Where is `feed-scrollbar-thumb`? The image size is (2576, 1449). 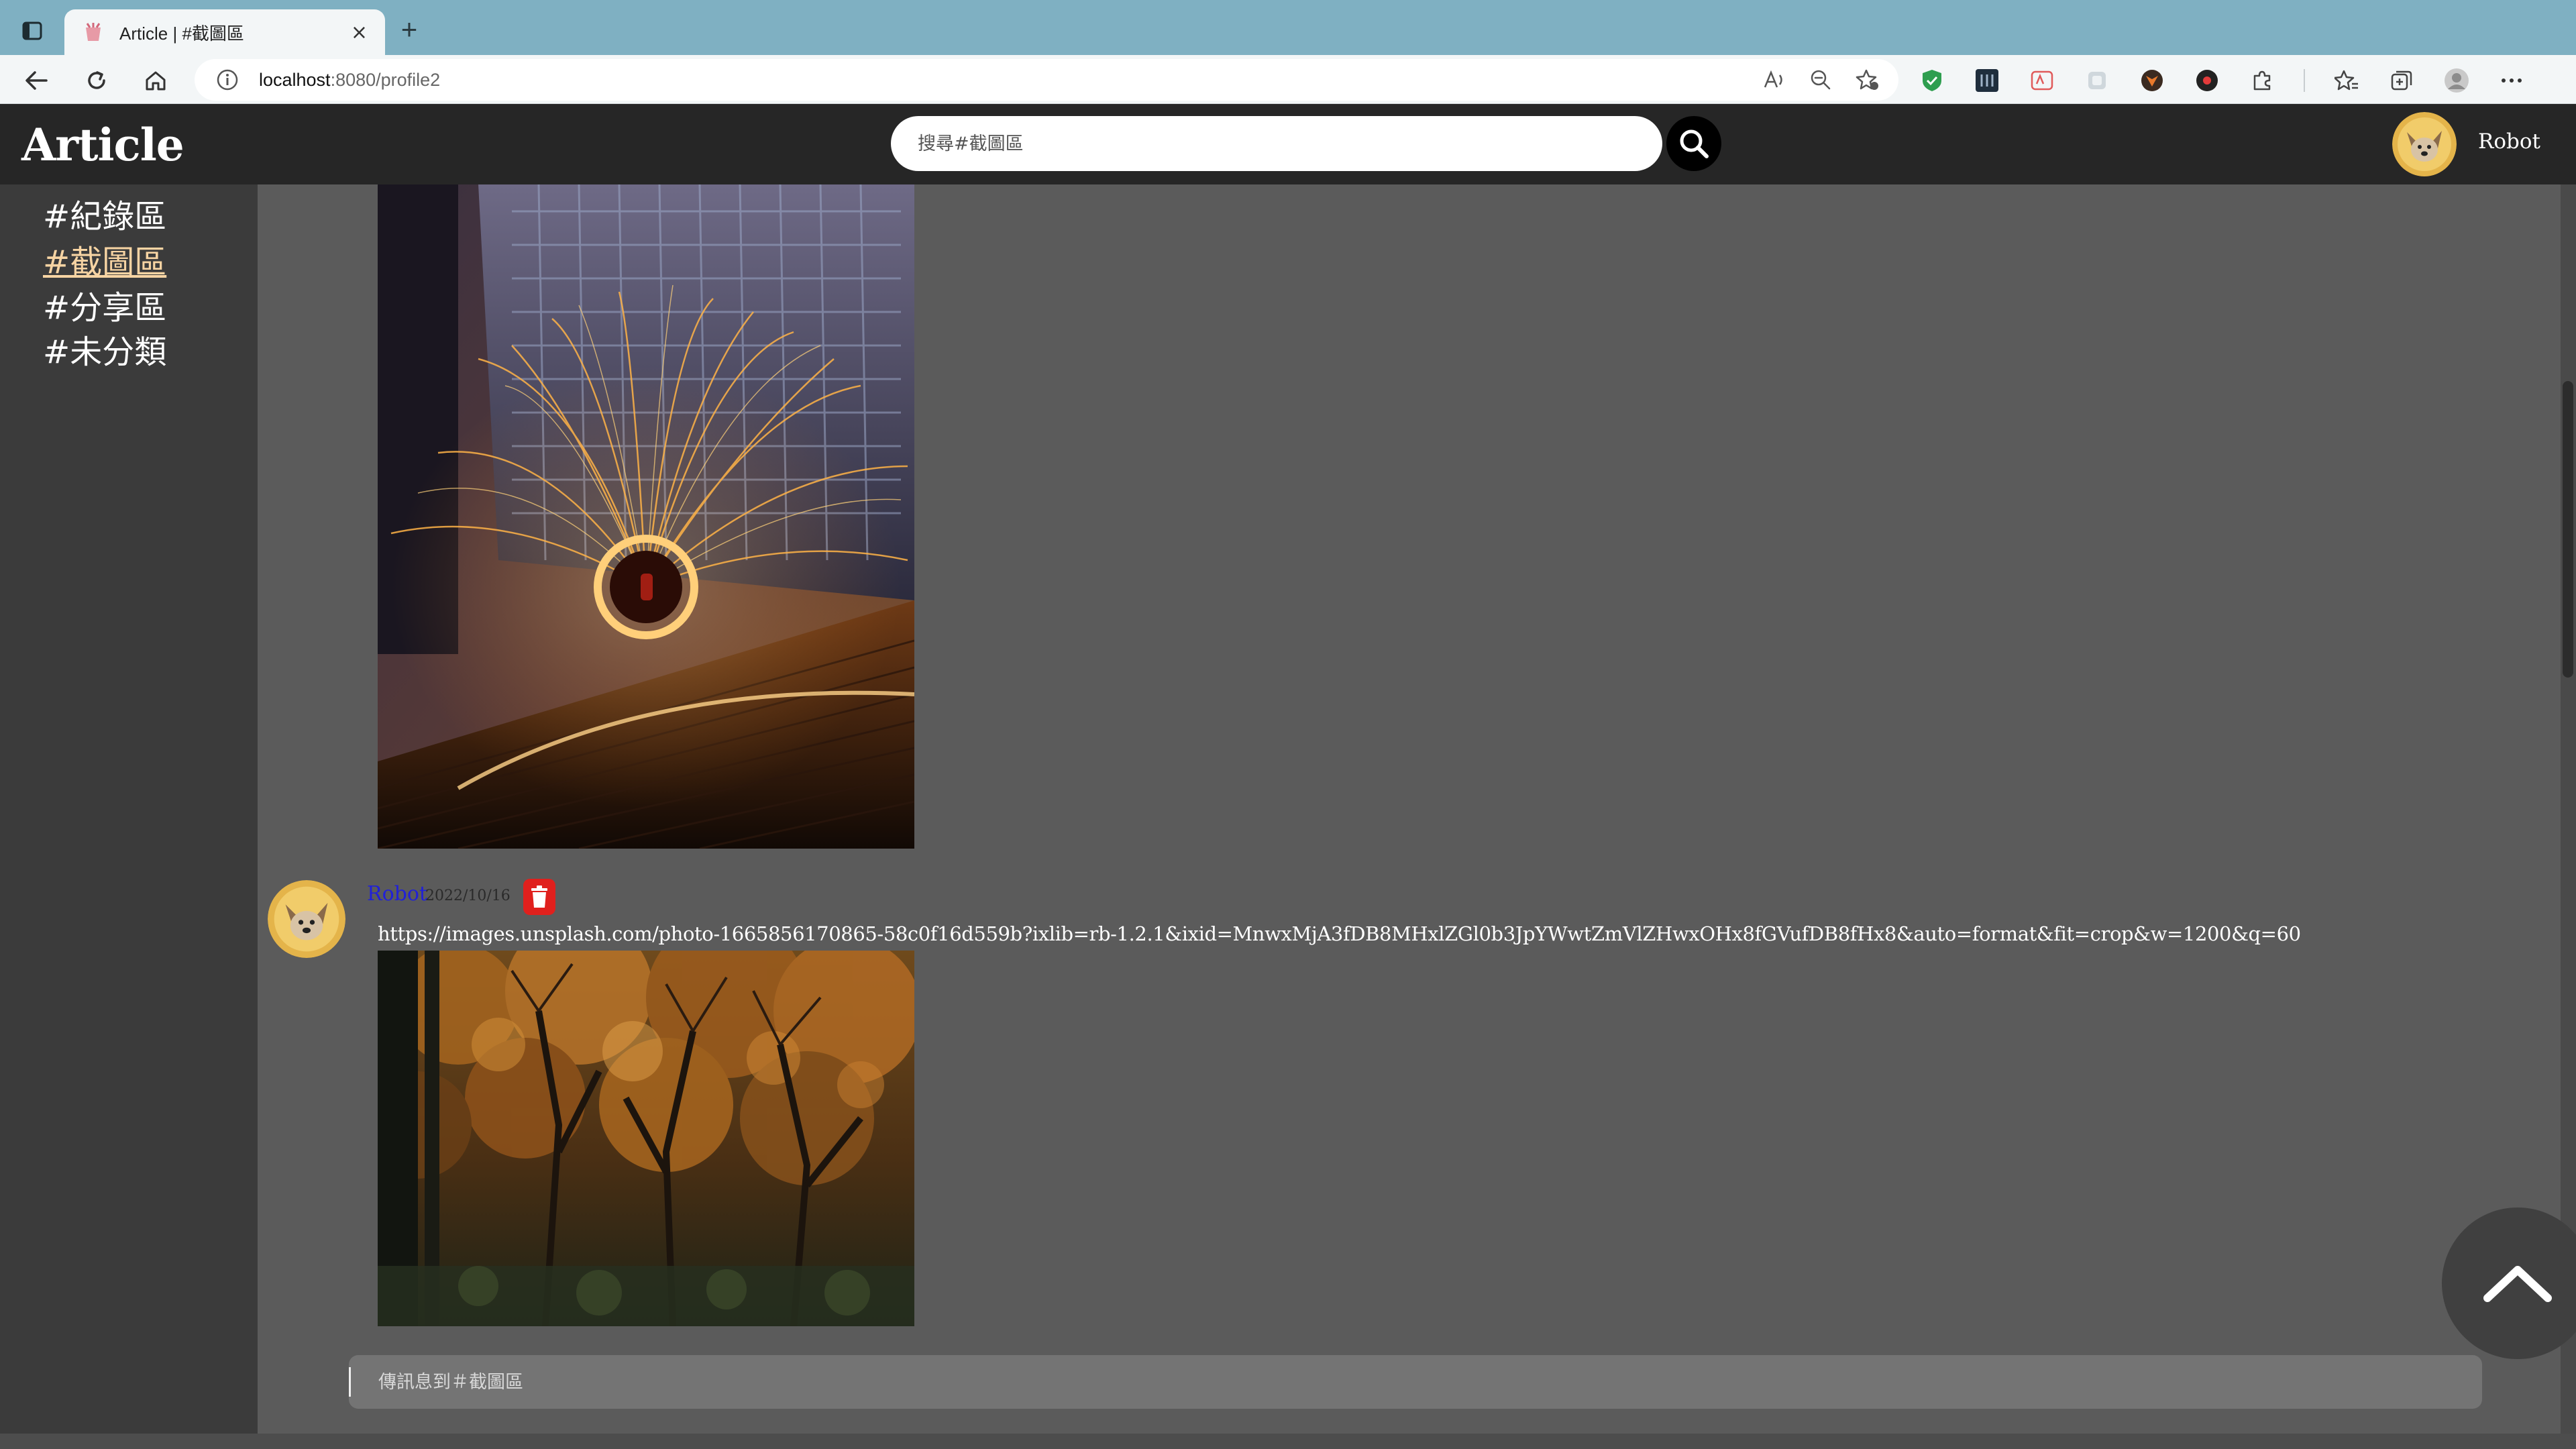
feed-scrollbar-thumb is located at coordinates (2568, 529).